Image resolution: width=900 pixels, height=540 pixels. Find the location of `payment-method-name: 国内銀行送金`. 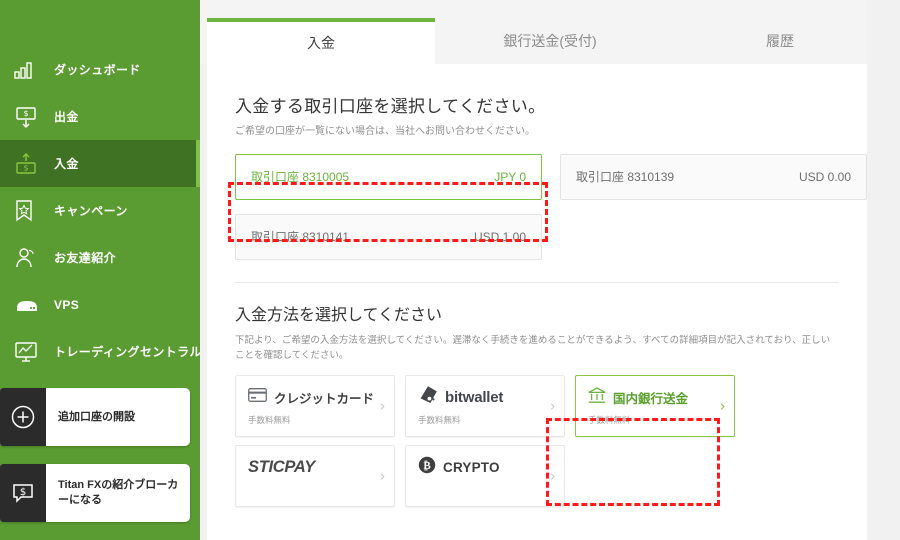

payment-method-name: 国内銀行送金 is located at coordinates (651, 399).